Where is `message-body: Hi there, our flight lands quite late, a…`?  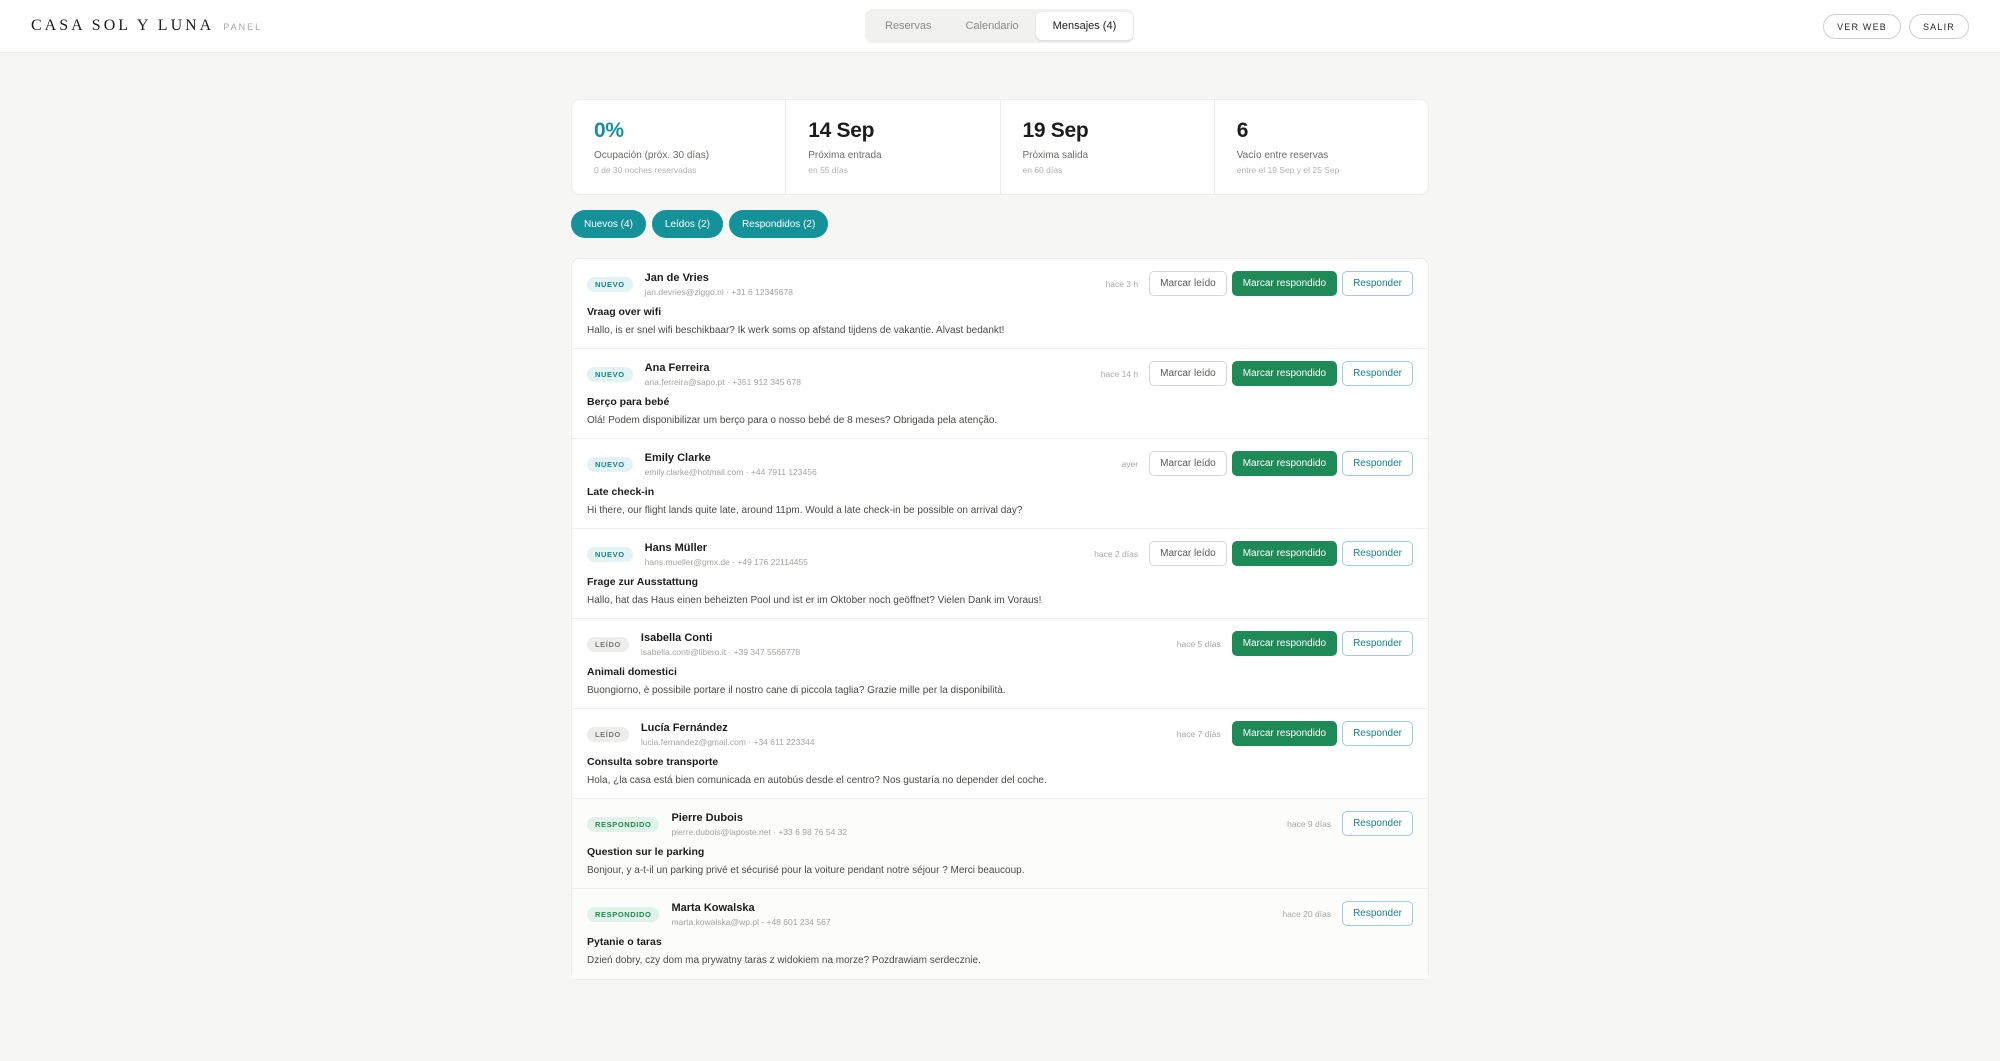
message-body: Hi there, our flight lands quite late, a… is located at coordinates (805, 510).